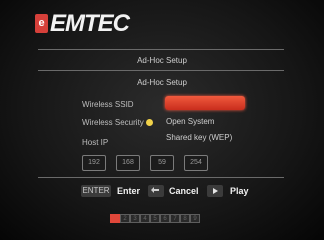 Image resolution: width=324 pixels, height=240 pixels. What do you see at coordinates (162, 60) in the screenshot?
I see `page-title: Ad-Hoc Setup` at bounding box center [162, 60].